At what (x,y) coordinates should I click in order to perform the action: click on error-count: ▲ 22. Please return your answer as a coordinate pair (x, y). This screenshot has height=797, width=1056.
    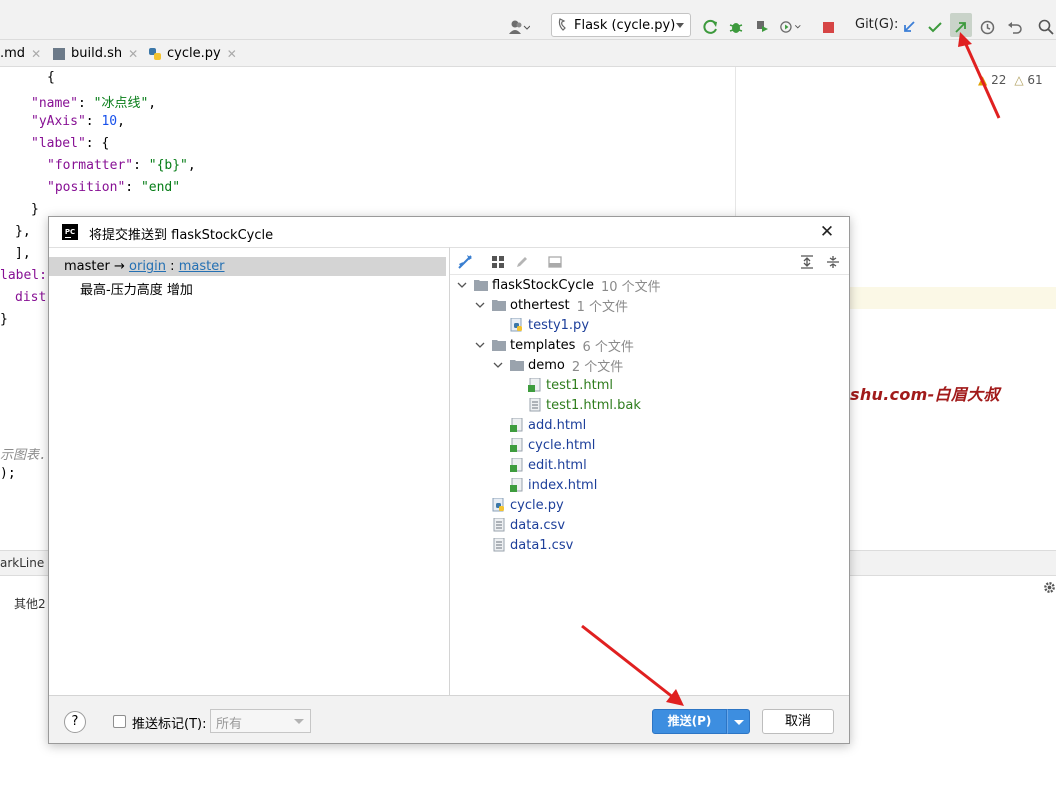
    Looking at the image, I should click on (992, 80).